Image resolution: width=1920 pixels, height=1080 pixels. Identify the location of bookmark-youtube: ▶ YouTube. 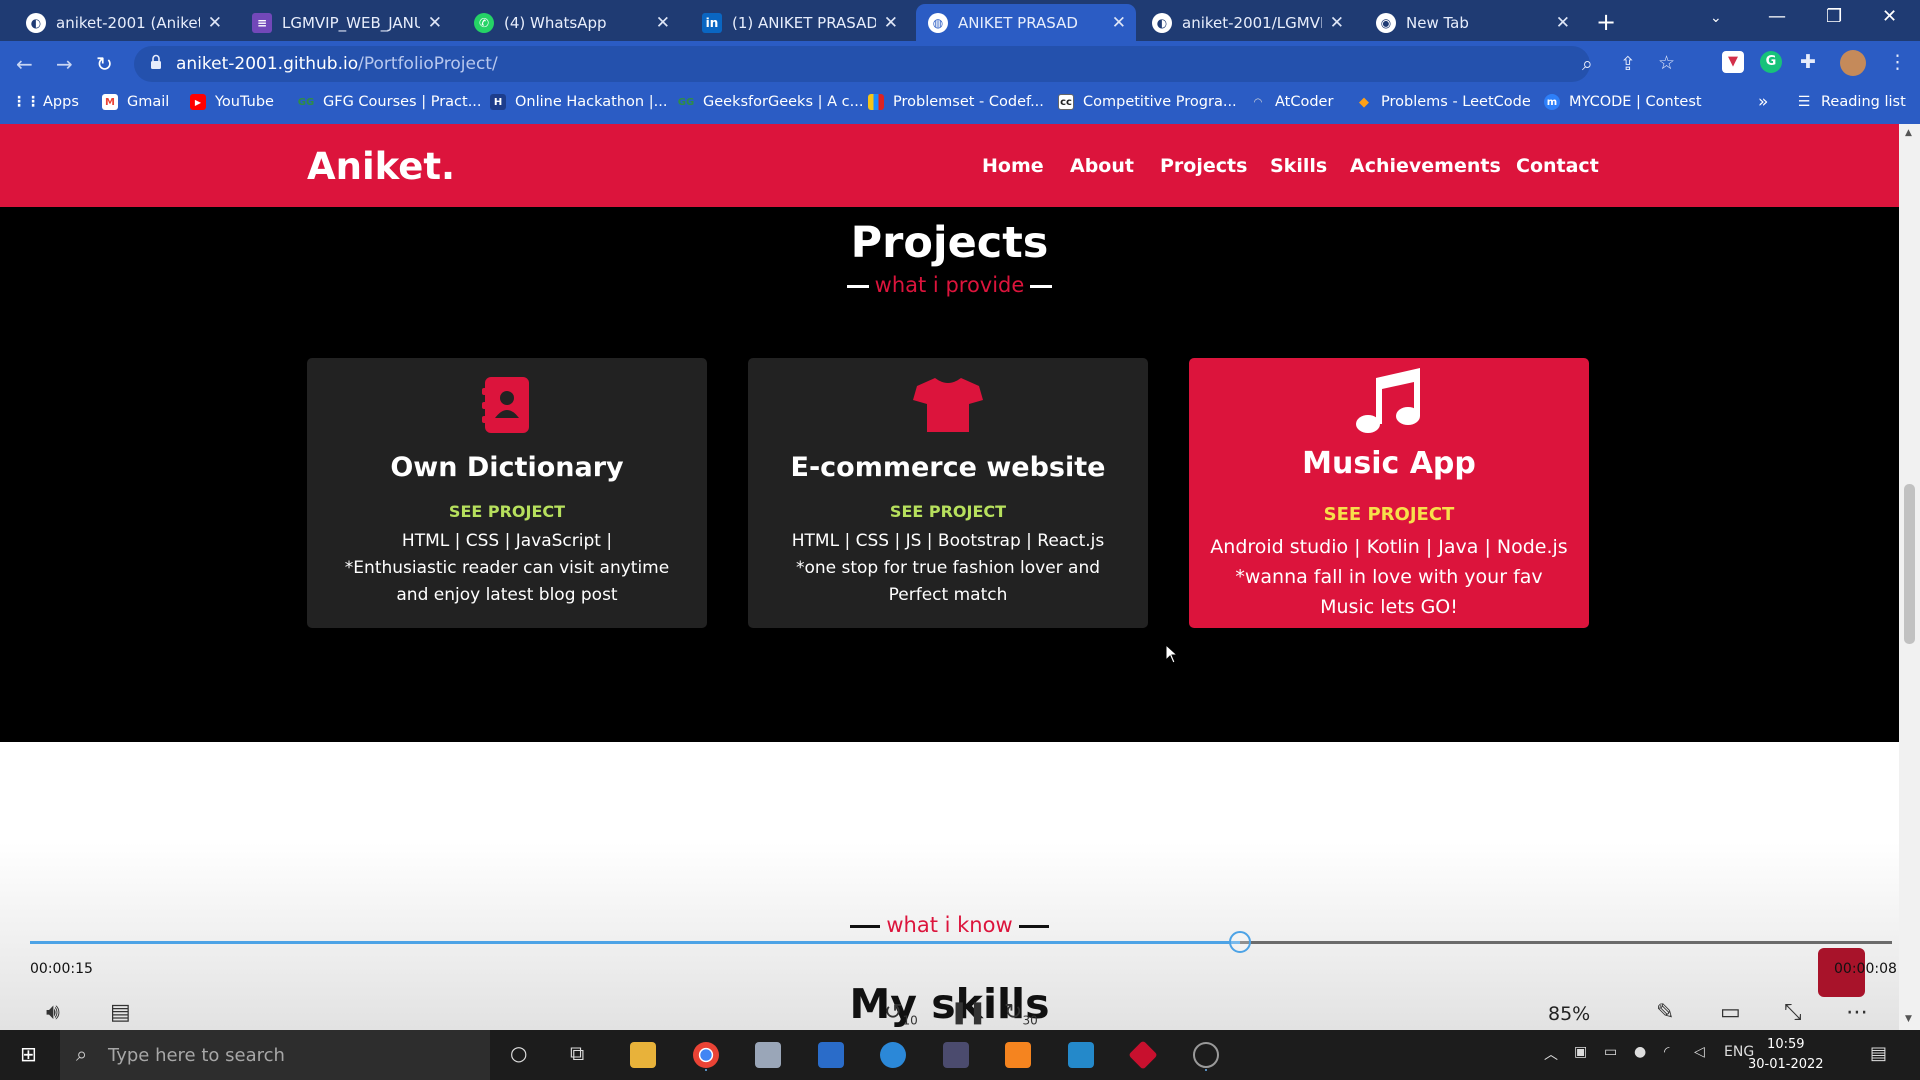
(232, 102).